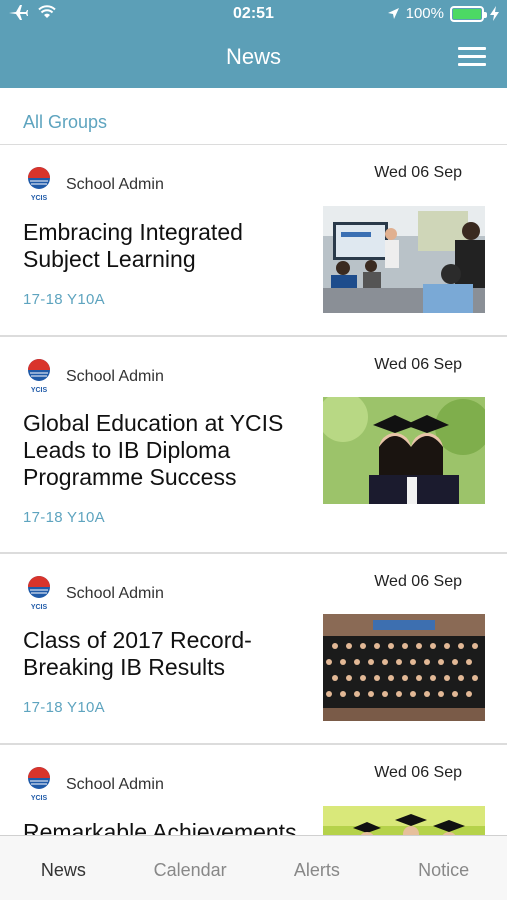 Image resolution: width=507 pixels, height=900 pixels. Describe the element at coordinates (253, 15) in the screenshot. I see `status-bar: 02:51 100%` at that location.